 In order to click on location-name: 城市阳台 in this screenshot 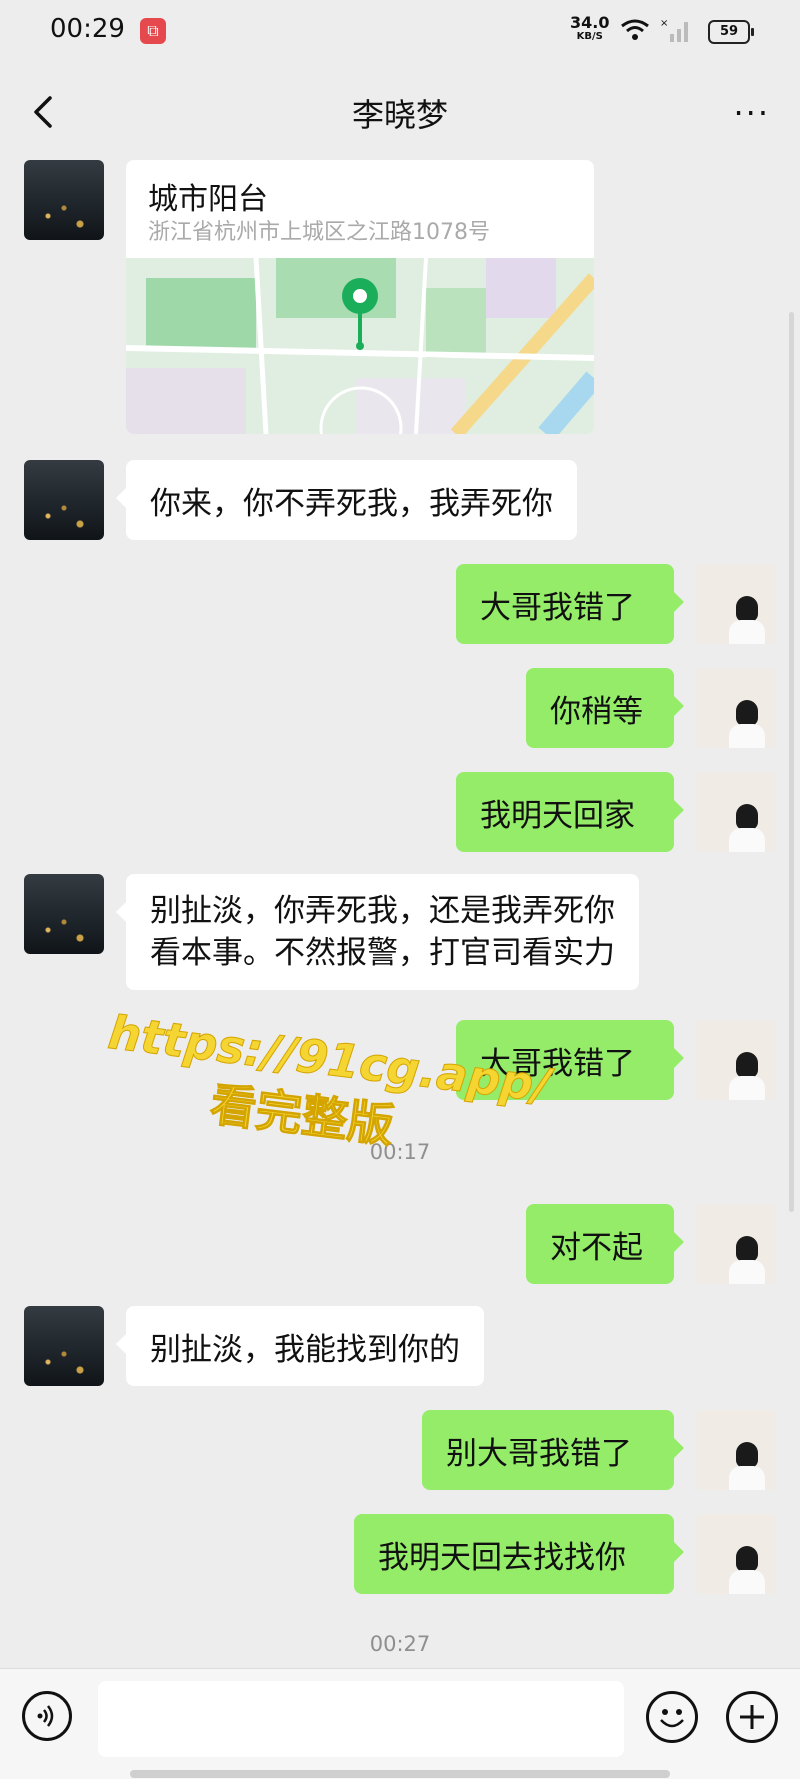, I will do `click(208, 199)`.